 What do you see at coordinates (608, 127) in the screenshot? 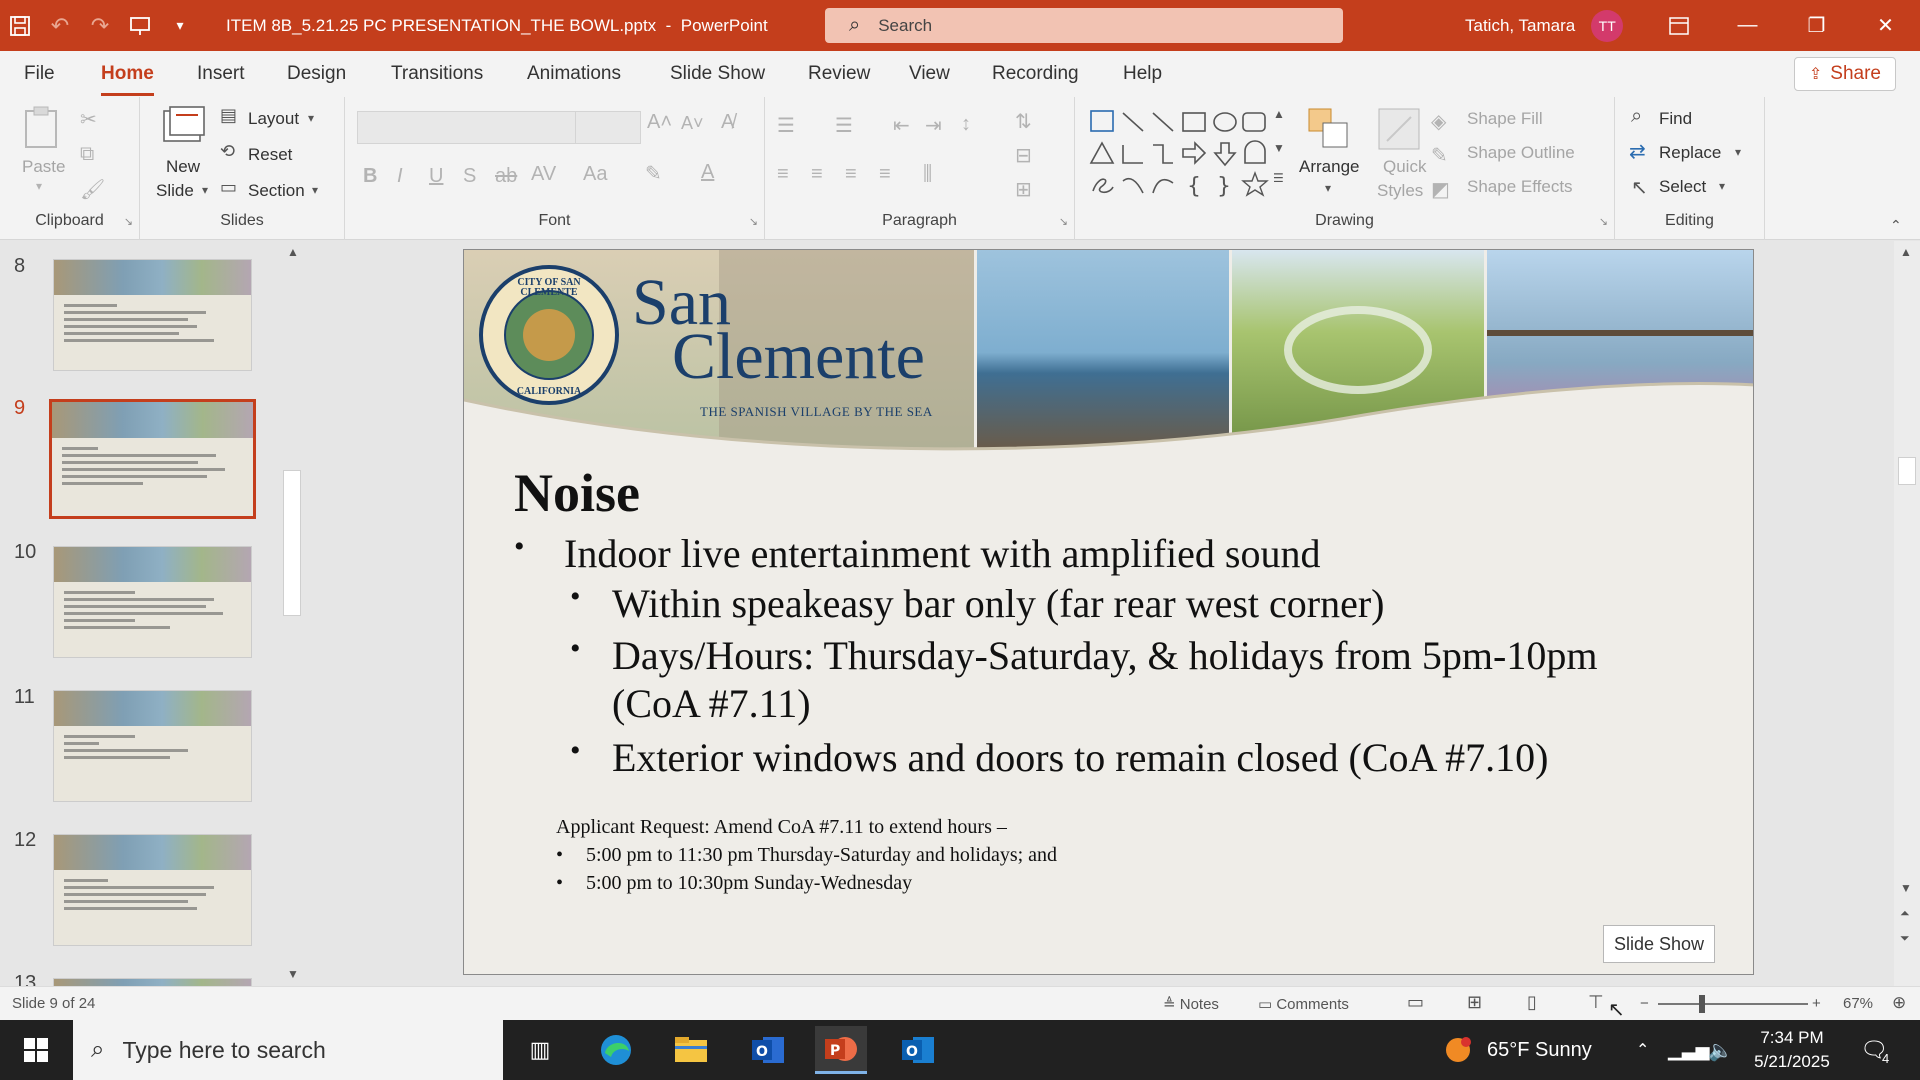
I see `font-size-dropdown` at bounding box center [608, 127].